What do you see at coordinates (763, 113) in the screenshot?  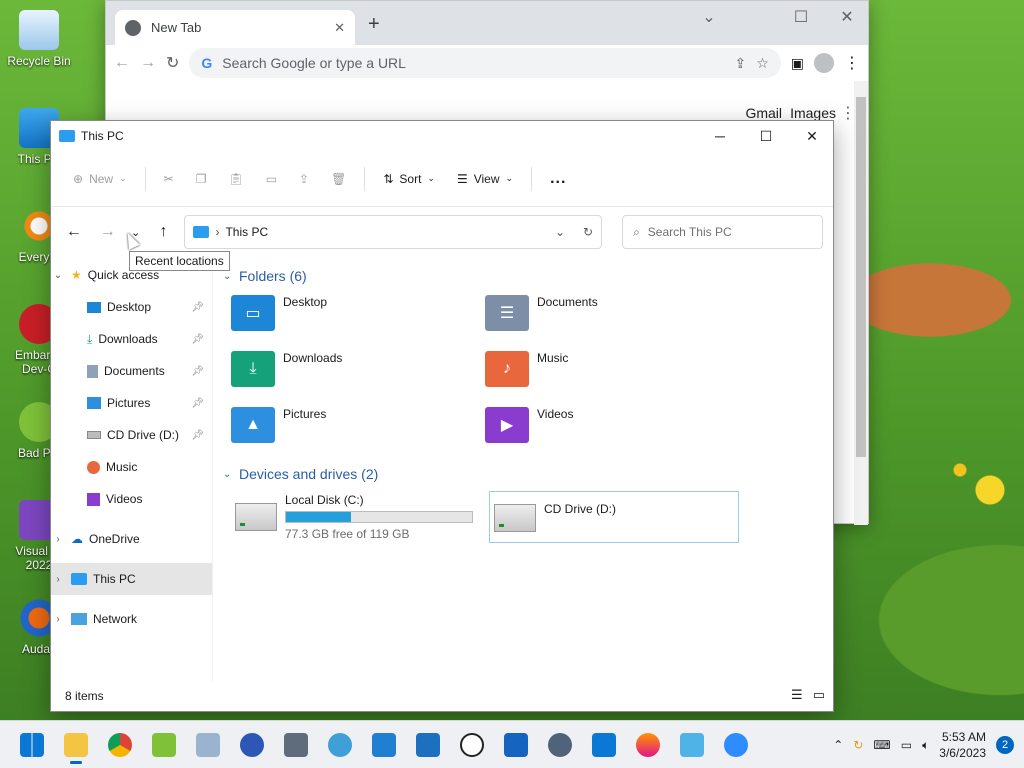 I see `gmail-link: Gmail` at bounding box center [763, 113].